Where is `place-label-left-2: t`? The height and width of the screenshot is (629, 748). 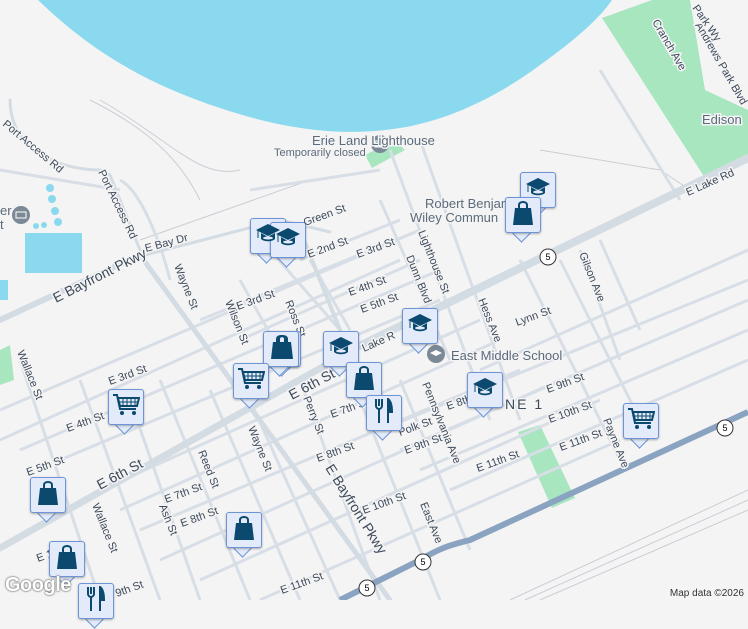 place-label-left-2: t is located at coordinates (2, 224).